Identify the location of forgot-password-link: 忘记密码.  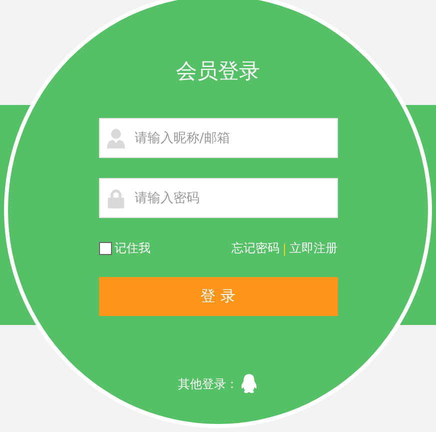
(255, 248).